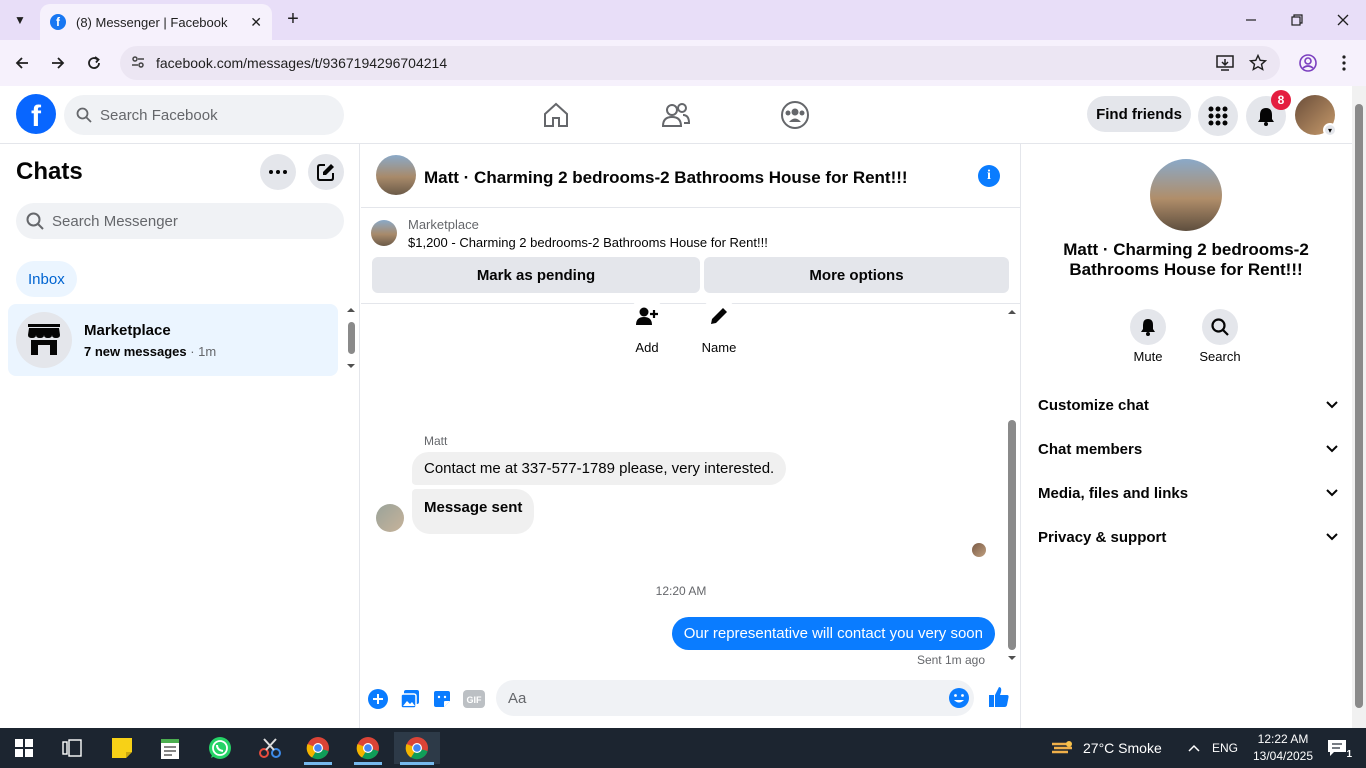 The width and height of the screenshot is (1366, 768). I want to click on notepad-icon, so click(170, 748).